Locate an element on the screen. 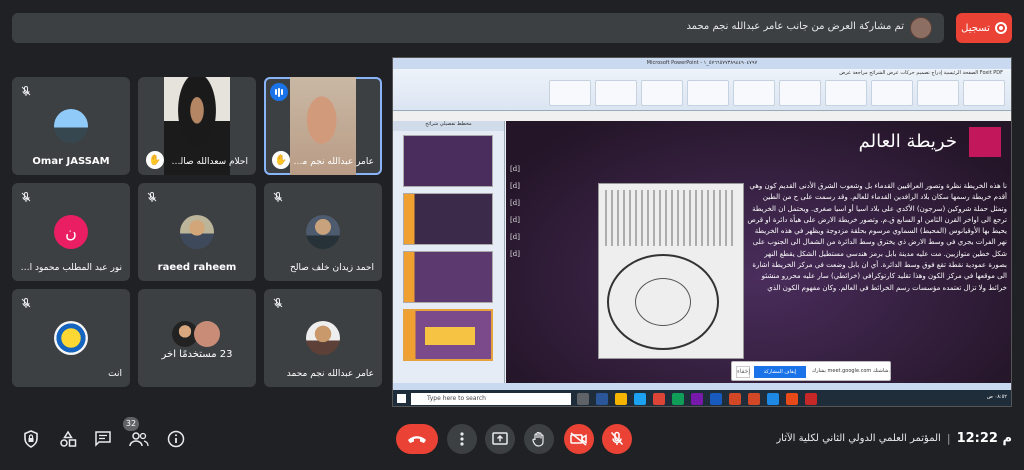 The height and width of the screenshot is (470, 1024). people-icon is located at coordinates (139, 439).